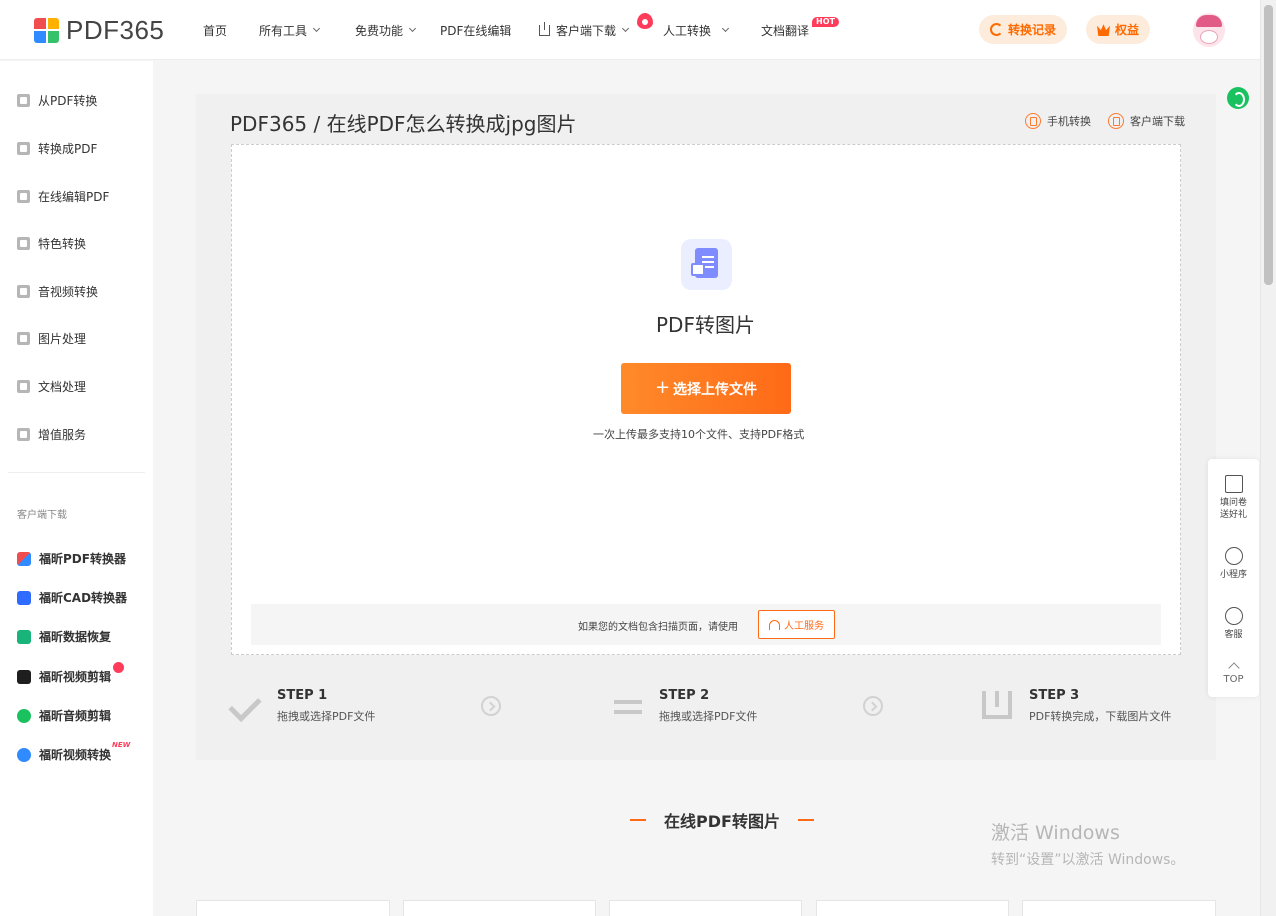 The image size is (1276, 916). What do you see at coordinates (62, 244) in the screenshot?
I see `sidebar-item-label: 特色转换` at bounding box center [62, 244].